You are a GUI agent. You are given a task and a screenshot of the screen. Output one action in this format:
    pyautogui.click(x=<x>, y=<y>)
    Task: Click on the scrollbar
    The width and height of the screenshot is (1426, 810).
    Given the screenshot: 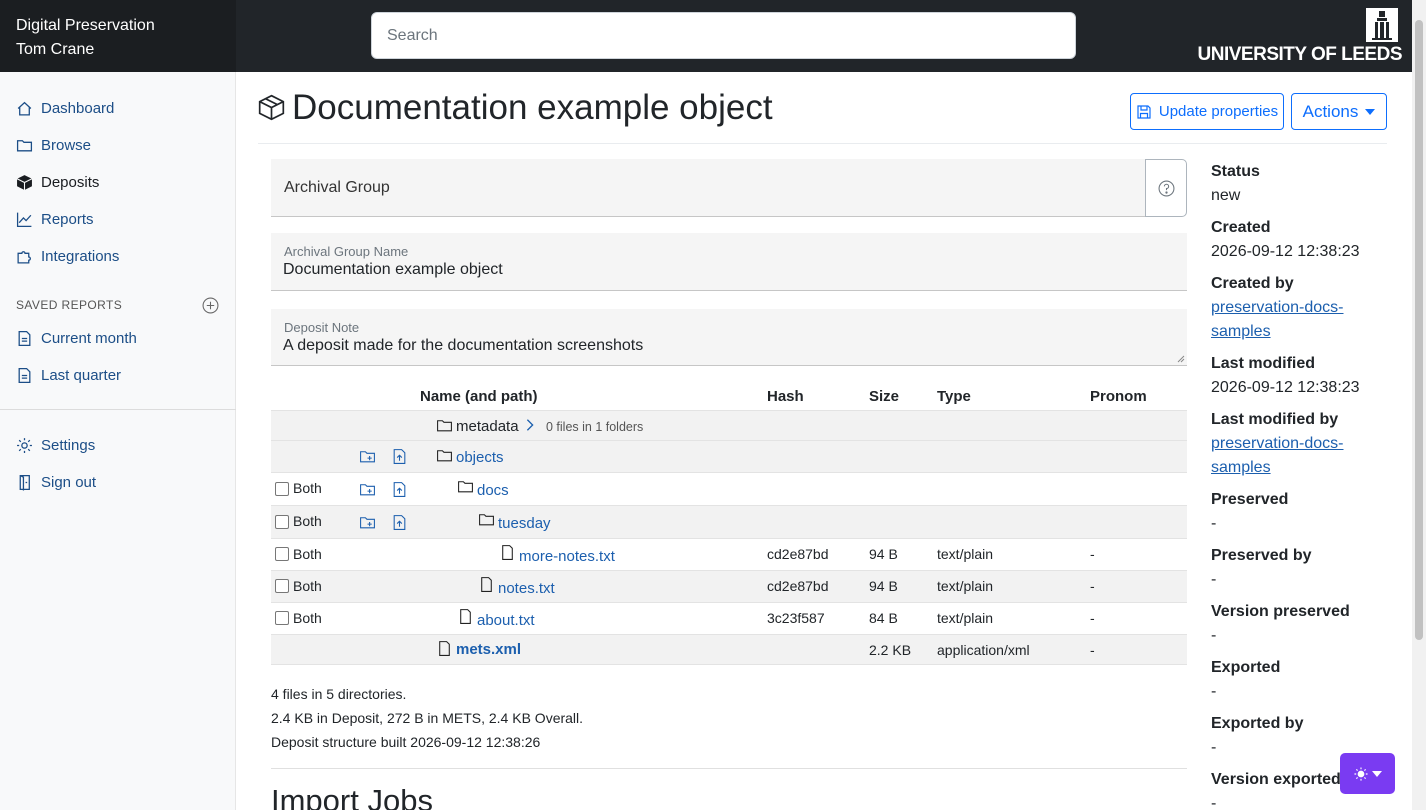 What is the action you would take?
    pyautogui.click(x=1419, y=405)
    